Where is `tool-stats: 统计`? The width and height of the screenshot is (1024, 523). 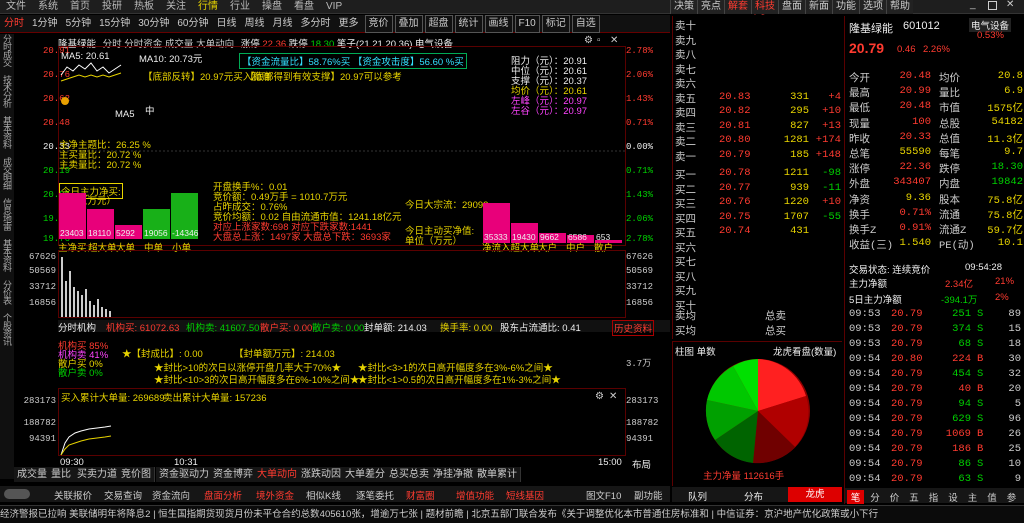 tool-stats: 统计 is located at coordinates (468, 24).